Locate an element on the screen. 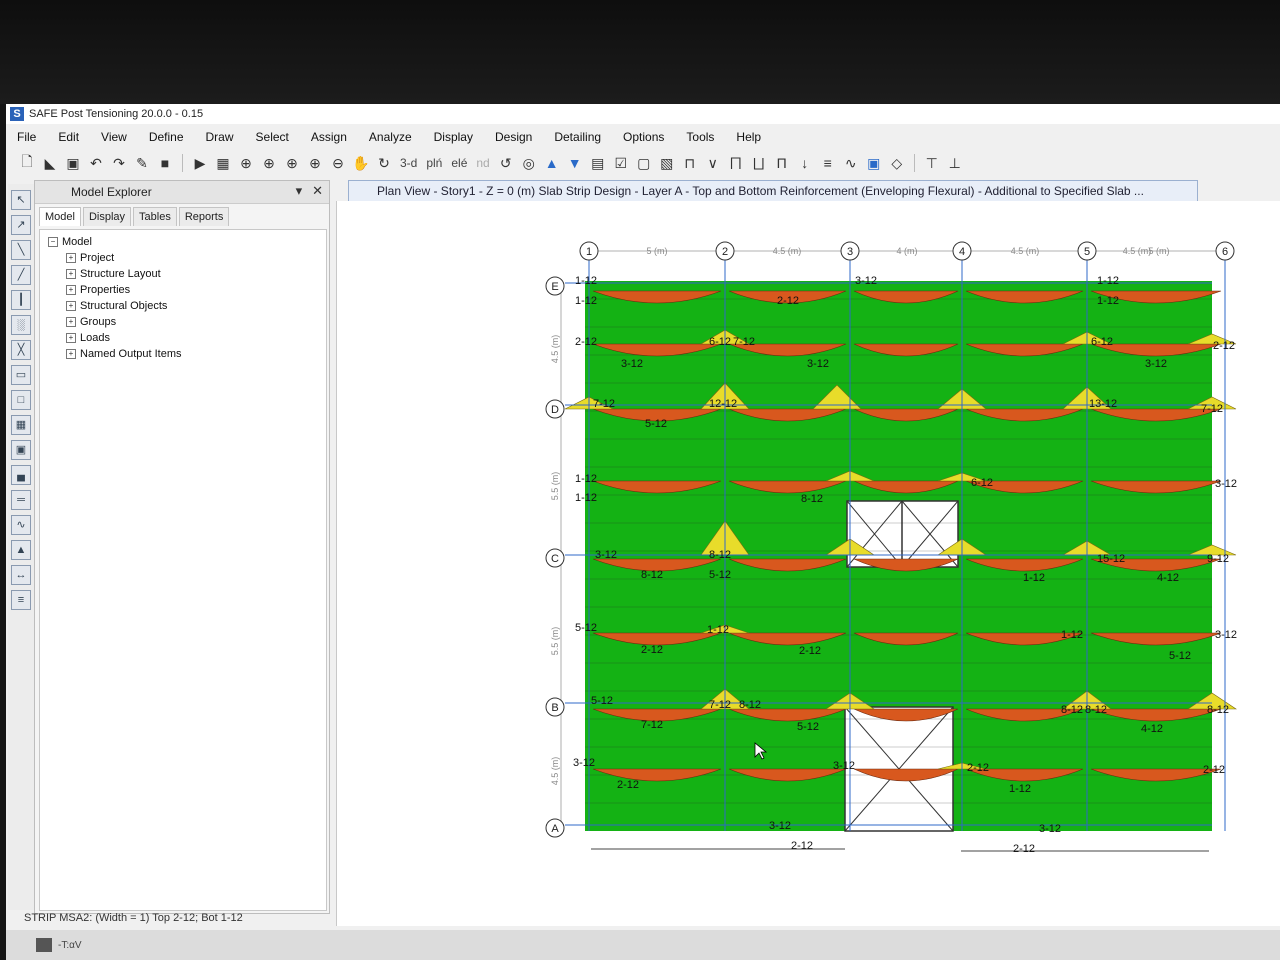 This screenshot has height=960, width=1280. reactions-icon: ◇ is located at coordinates (897, 163).